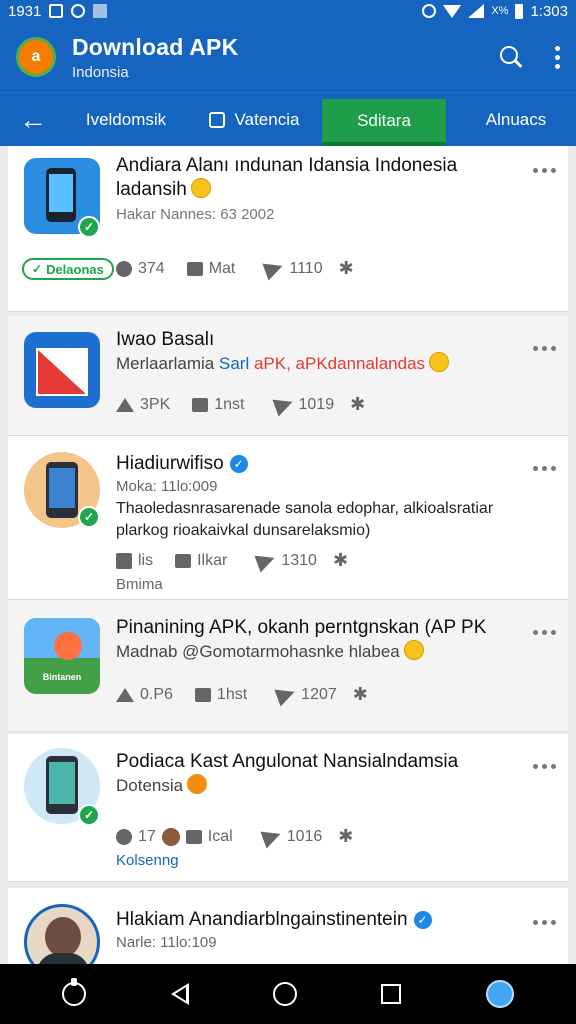  I want to click on tab-vatencia: Vatencia, so click(254, 119).